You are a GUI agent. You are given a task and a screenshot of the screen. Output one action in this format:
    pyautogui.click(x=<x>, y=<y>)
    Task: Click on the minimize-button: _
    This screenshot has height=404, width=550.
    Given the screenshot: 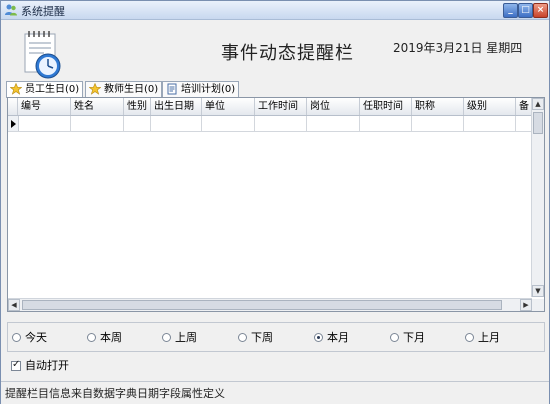 What is the action you would take?
    pyautogui.click(x=510, y=10)
    